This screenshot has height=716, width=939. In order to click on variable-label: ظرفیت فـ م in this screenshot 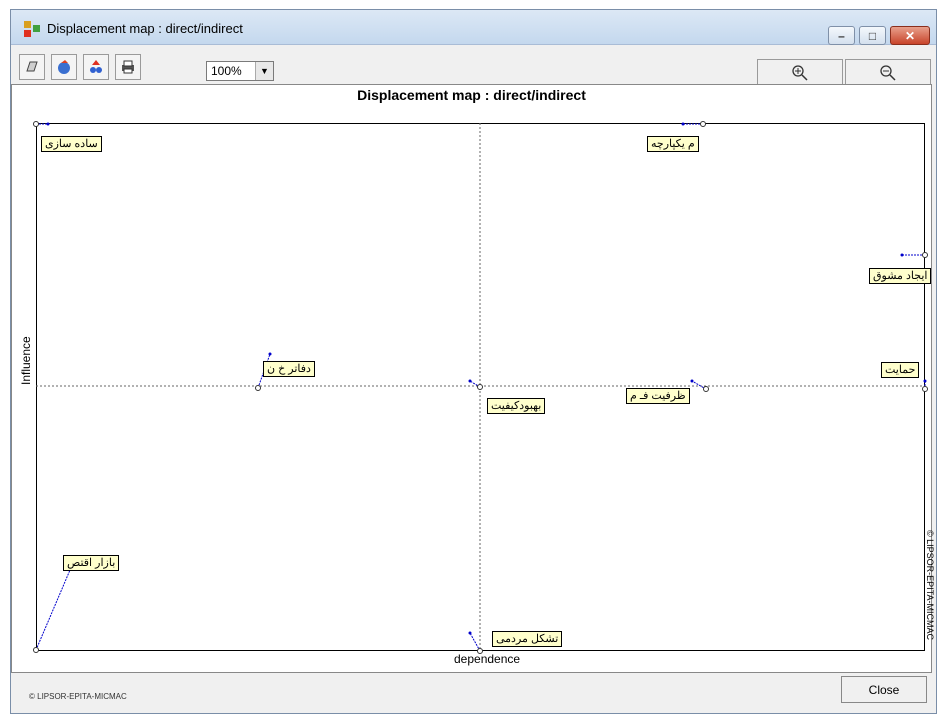, I will do `click(658, 396)`.